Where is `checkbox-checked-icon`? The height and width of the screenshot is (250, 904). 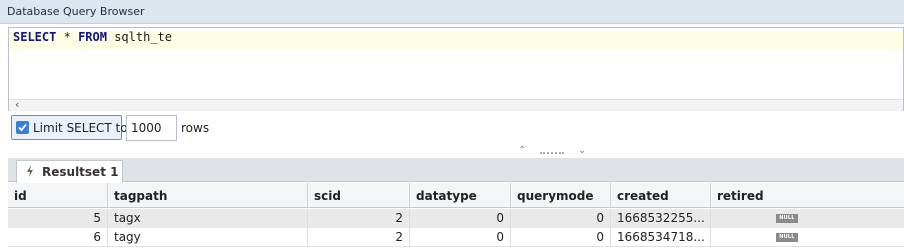
checkbox-checked-icon is located at coordinates (22, 127).